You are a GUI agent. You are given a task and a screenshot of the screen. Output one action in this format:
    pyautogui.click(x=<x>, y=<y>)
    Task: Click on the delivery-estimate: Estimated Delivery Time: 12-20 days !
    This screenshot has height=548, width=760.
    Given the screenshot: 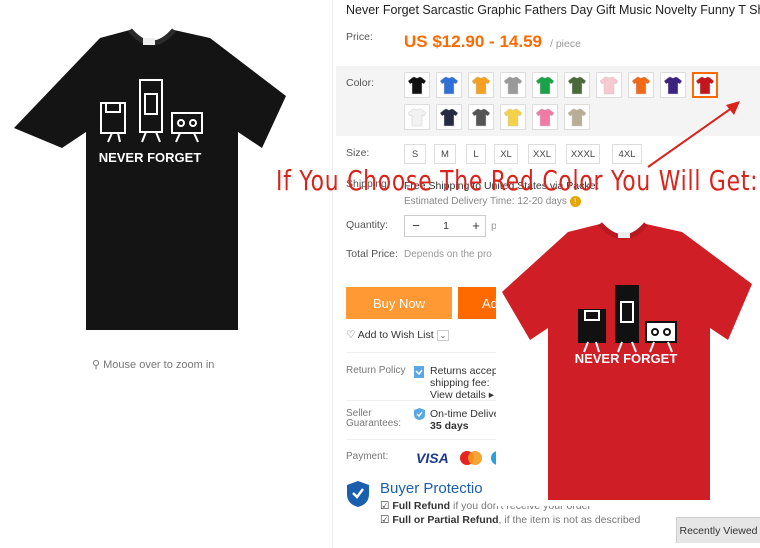 What is the action you would take?
    pyautogui.click(x=492, y=201)
    